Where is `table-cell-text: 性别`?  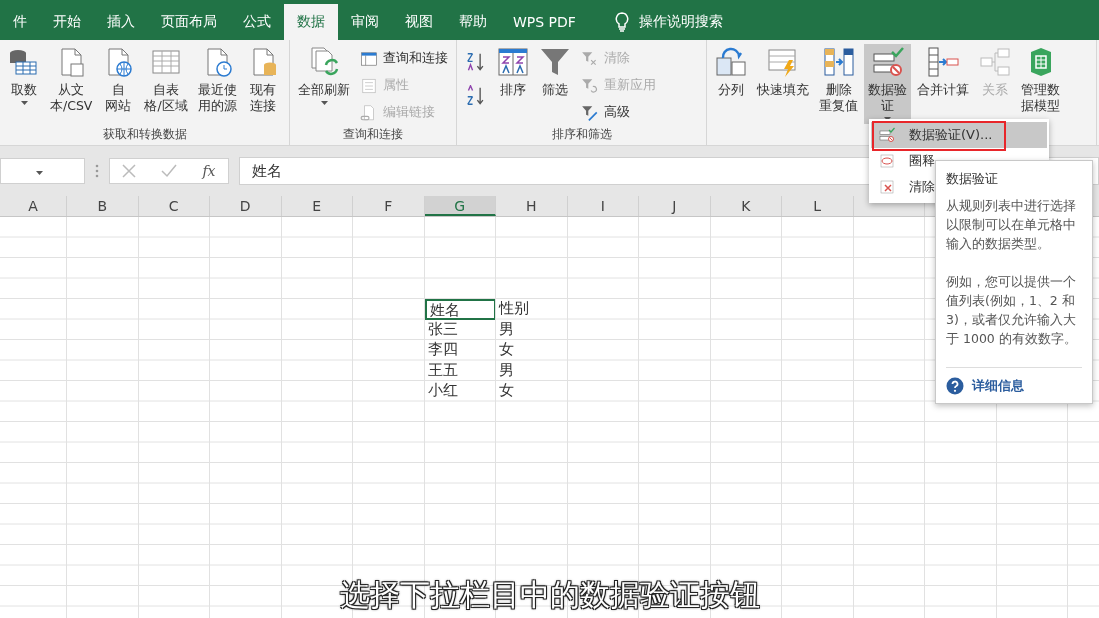
table-cell-text: 性别 is located at coordinates (513, 309).